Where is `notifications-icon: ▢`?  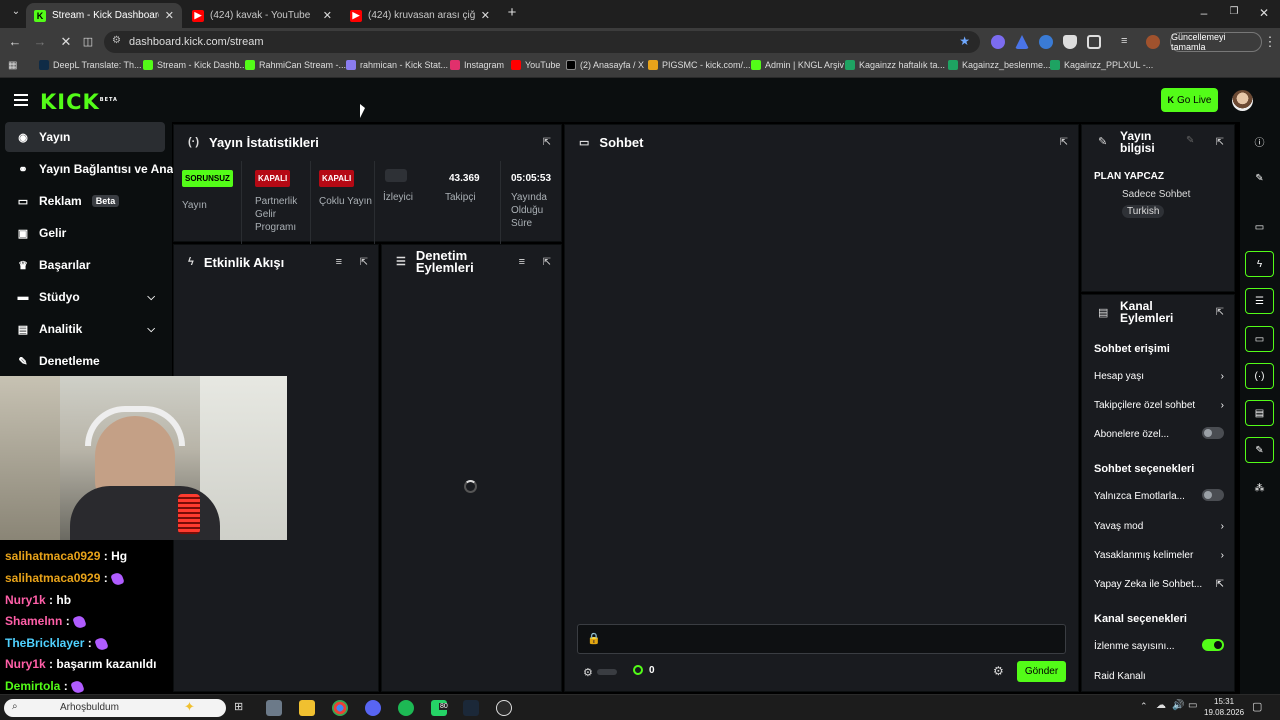 notifications-icon: ▢ is located at coordinates (1257, 706).